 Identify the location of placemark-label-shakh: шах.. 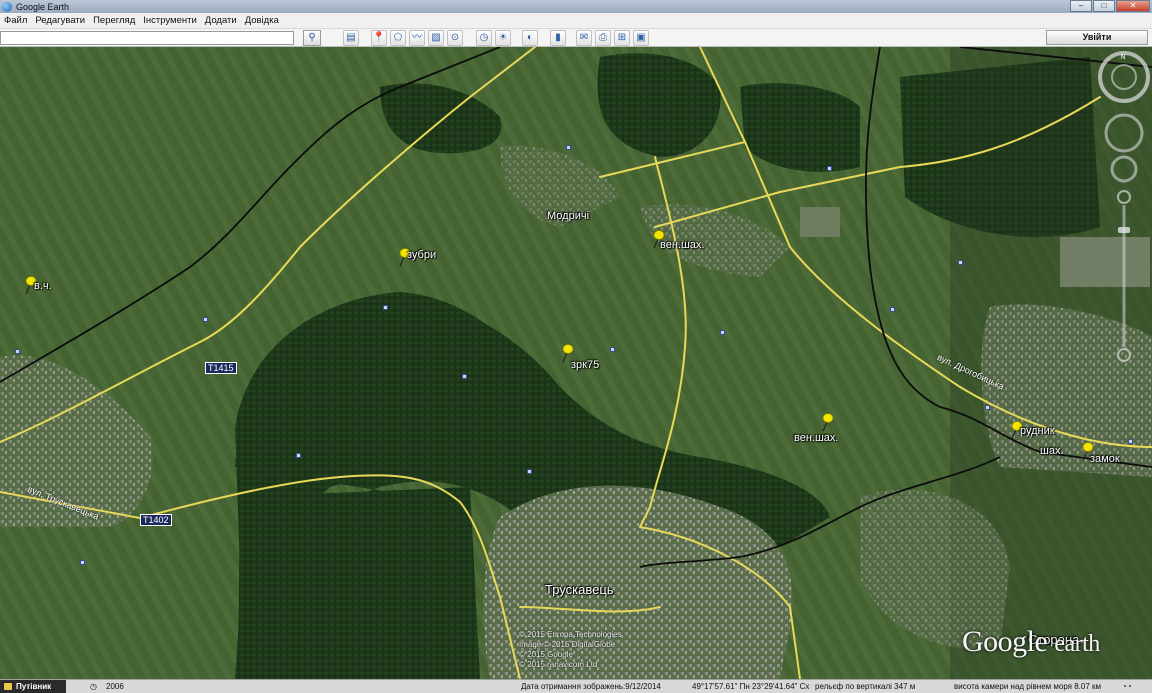
(1052, 451).